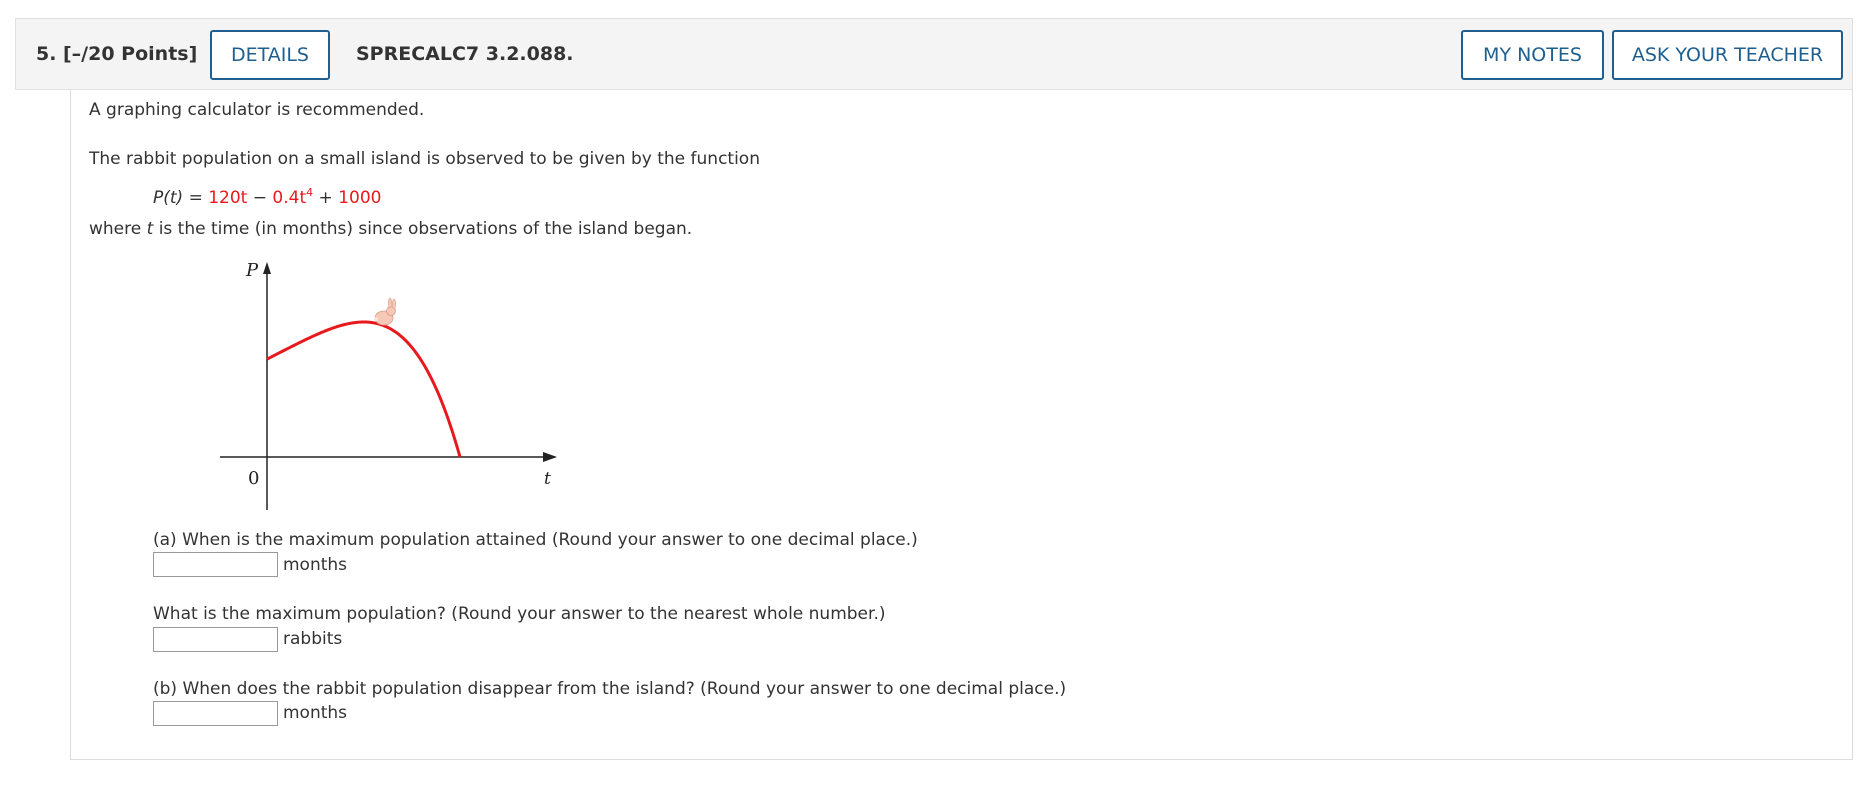  Describe the element at coordinates (315, 713) in the screenshot. I see `disappear-time-unit: months` at that location.